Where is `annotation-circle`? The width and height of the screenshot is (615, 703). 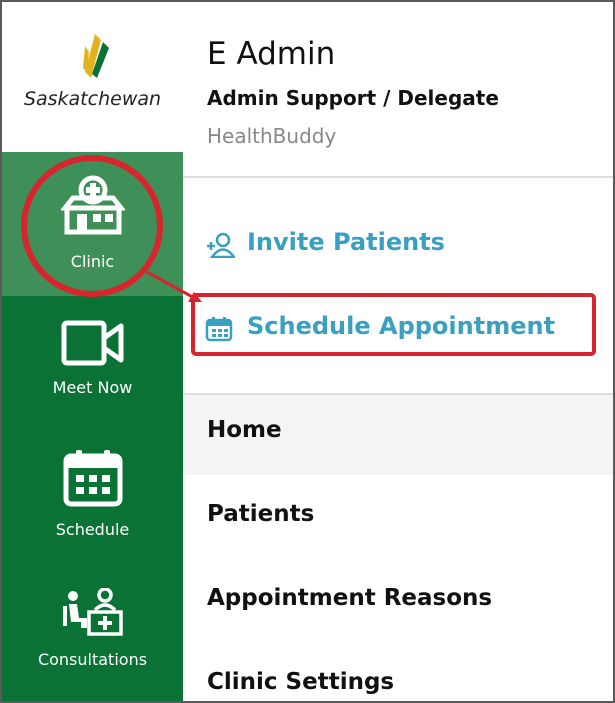 annotation-circle is located at coordinates (92, 226).